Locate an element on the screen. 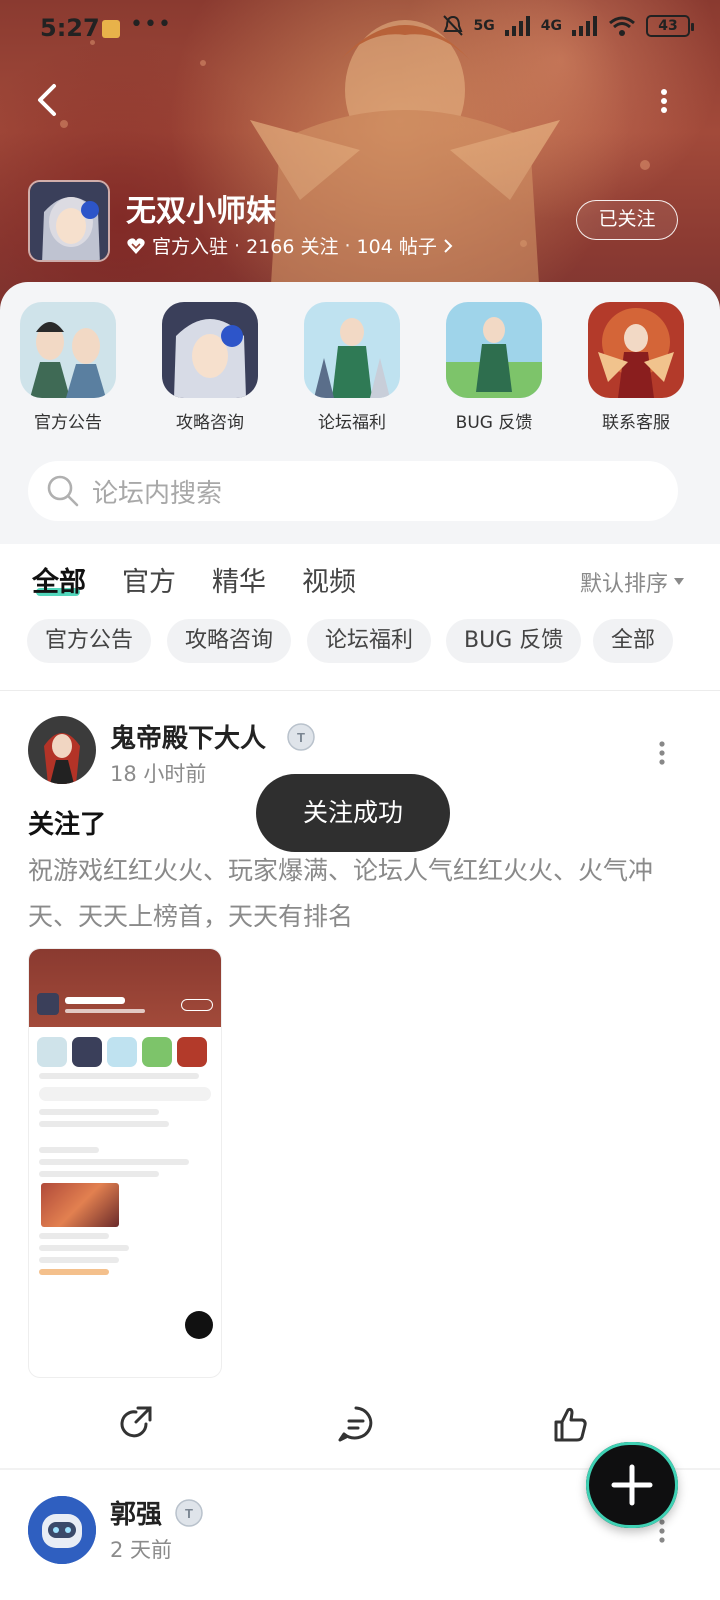 The height and width of the screenshot is (1600, 720). official-heart-icon is located at coordinates (136, 245).